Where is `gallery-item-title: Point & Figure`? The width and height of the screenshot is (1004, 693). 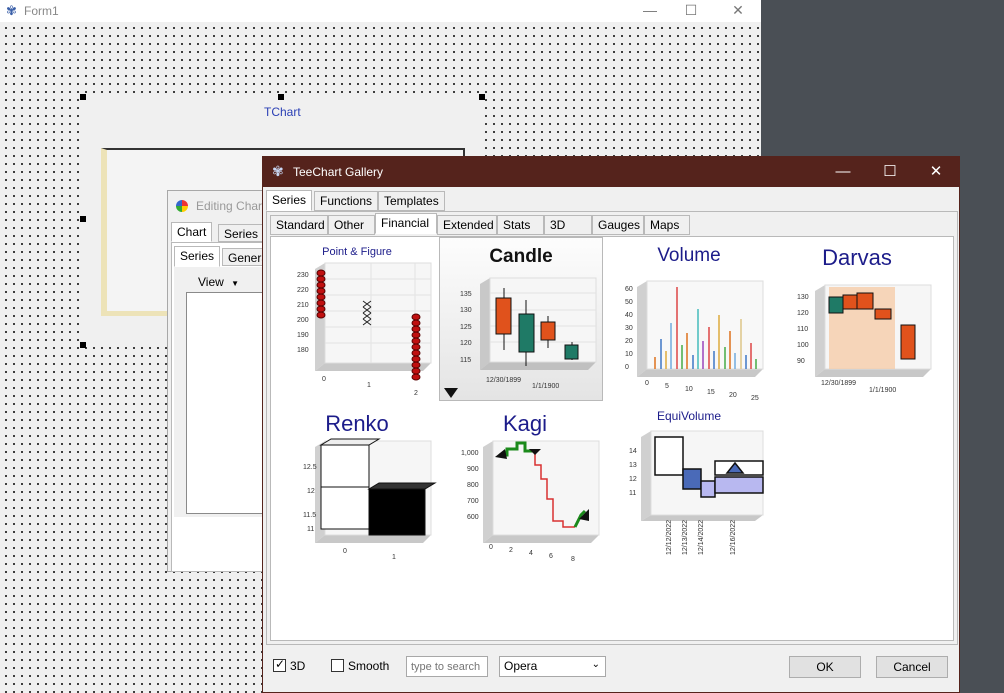 gallery-item-title: Point & Figure is located at coordinates (357, 252).